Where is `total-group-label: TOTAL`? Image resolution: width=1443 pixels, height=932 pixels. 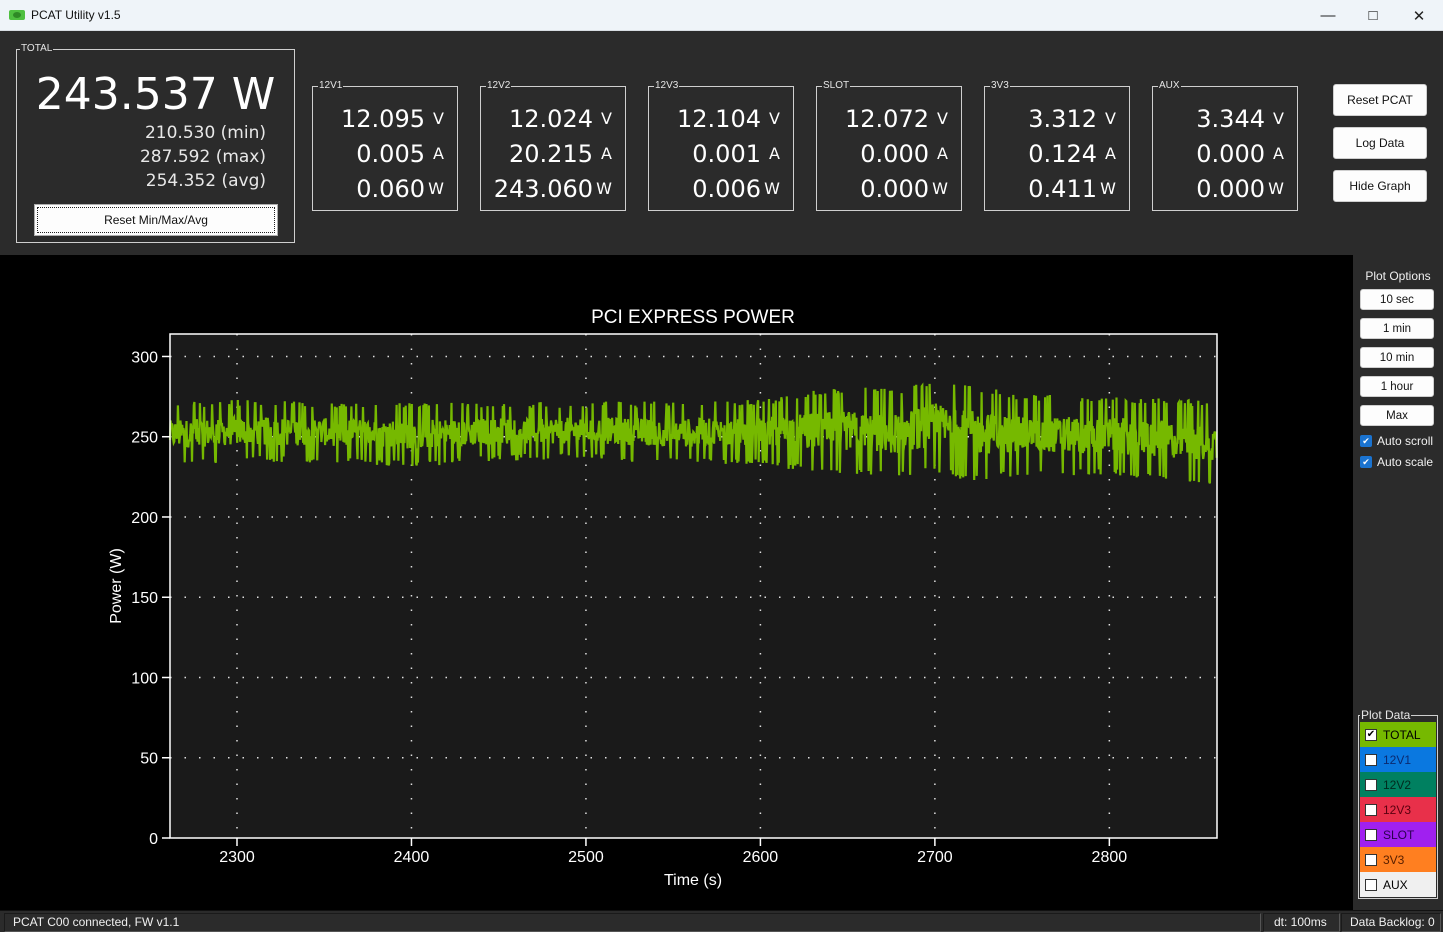
total-group-label: TOTAL is located at coordinates (37, 49).